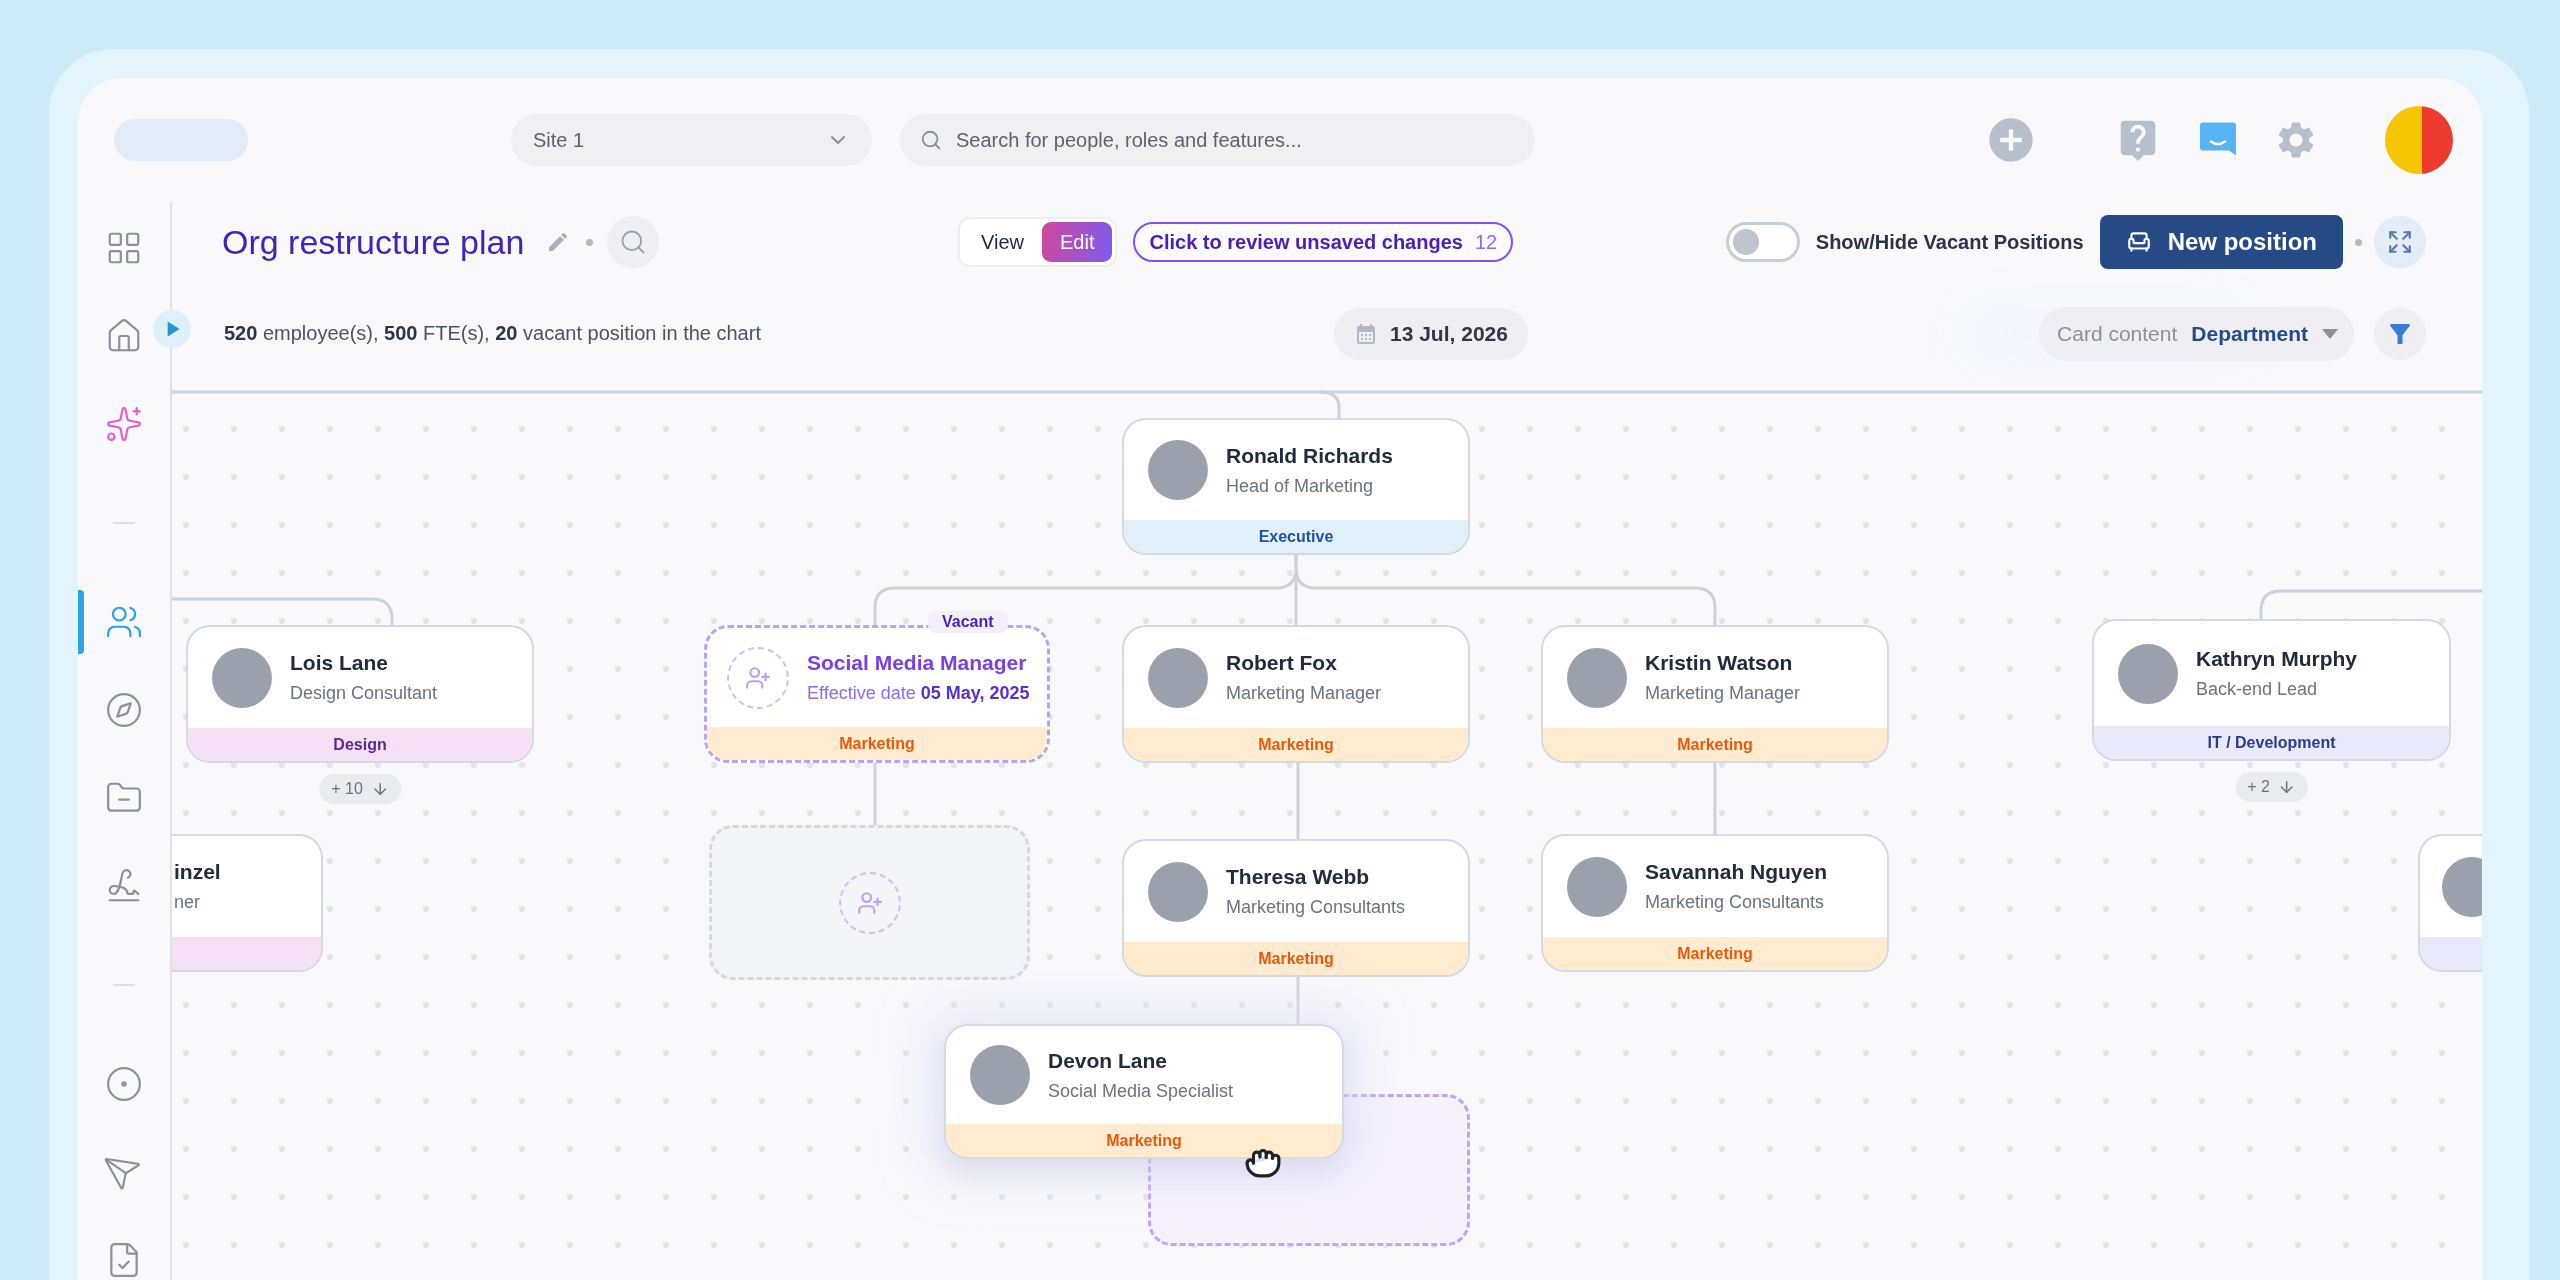 The image size is (2560, 1280). What do you see at coordinates (1309, 455) in the screenshot?
I see `person-name: Ronald Richards` at bounding box center [1309, 455].